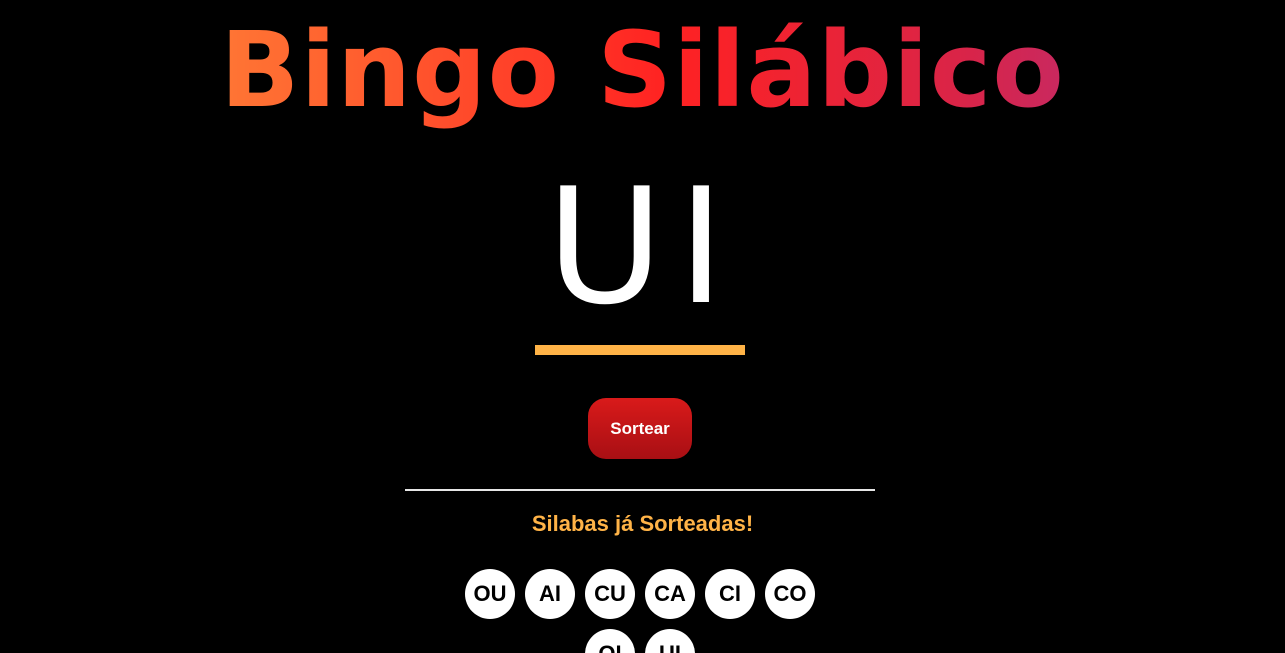 This screenshot has height=653, width=1285. Describe the element at coordinates (550, 594) in the screenshot. I see `drawn-syllable-ball: AI` at that location.